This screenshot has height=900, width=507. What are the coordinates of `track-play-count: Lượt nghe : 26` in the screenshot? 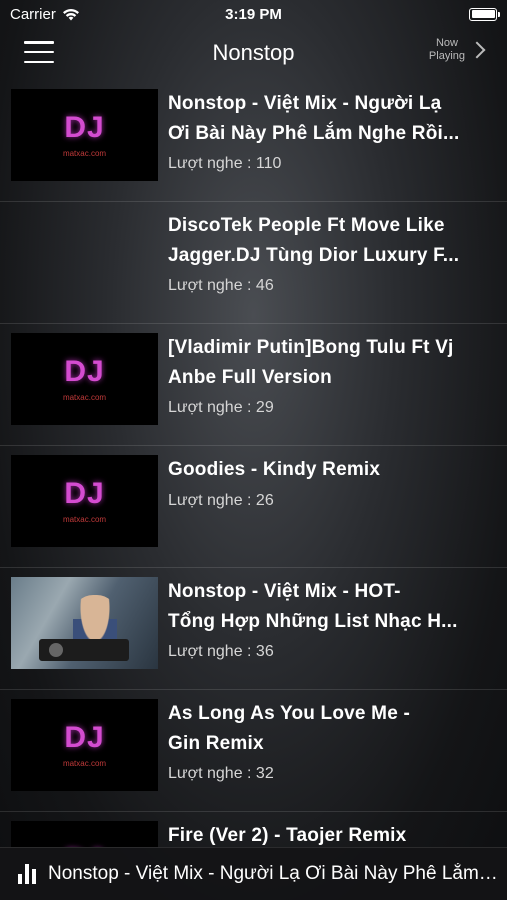 It's located at (221, 500).